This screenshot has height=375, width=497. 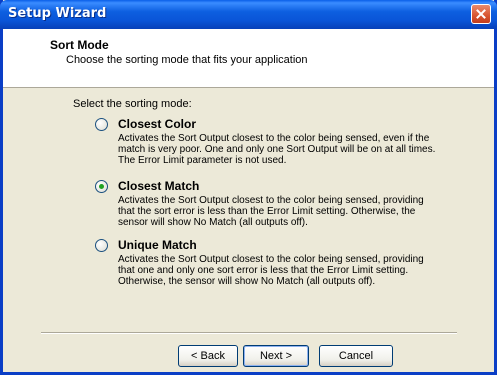 What do you see at coordinates (101, 245) in the screenshot?
I see `radio-unique-match` at bounding box center [101, 245].